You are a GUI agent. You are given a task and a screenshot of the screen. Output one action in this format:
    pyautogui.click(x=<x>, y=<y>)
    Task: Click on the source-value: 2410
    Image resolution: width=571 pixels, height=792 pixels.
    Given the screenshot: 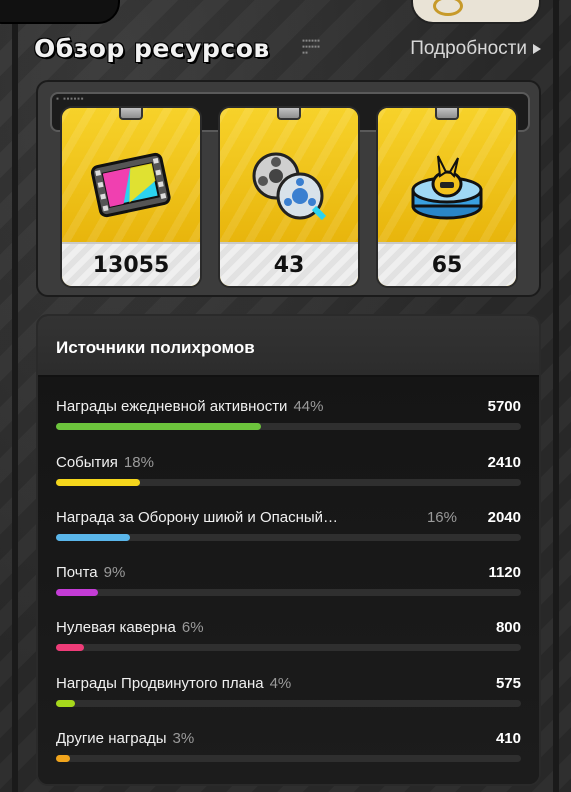 What is the action you would take?
    pyautogui.click(x=504, y=462)
    